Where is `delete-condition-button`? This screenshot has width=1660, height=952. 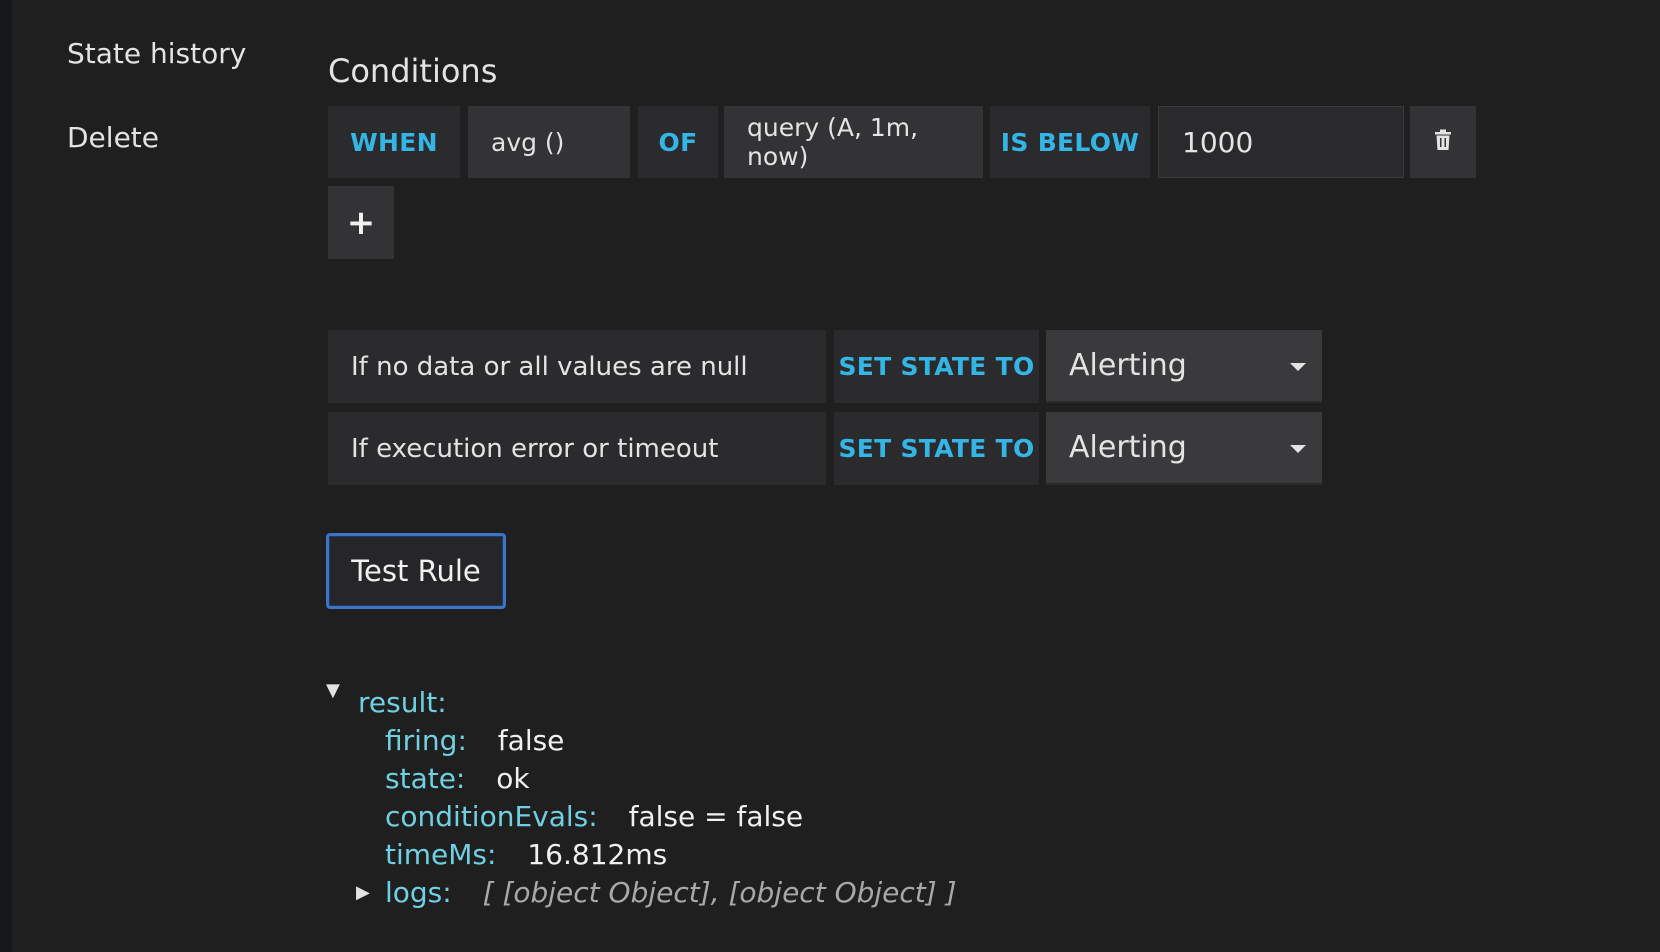
delete-condition-button is located at coordinates (1443, 142).